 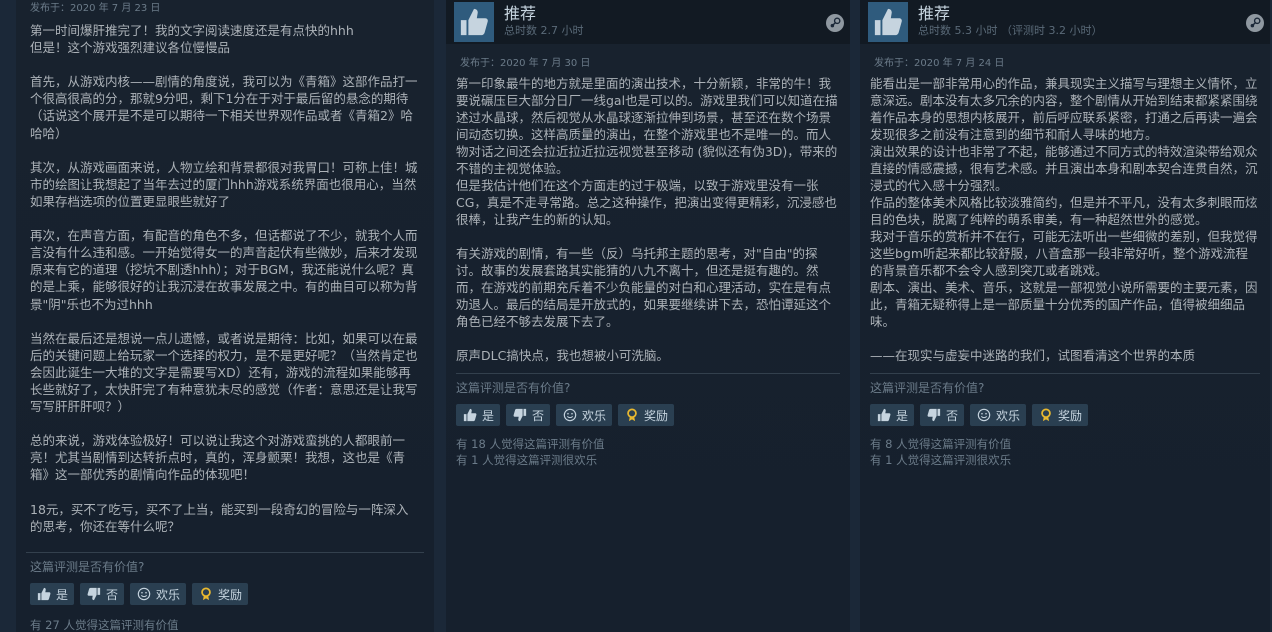 What do you see at coordinates (941, 444) in the screenshot?
I see `helpful-count: 有 8 人觉得这篇评测有价值` at bounding box center [941, 444].